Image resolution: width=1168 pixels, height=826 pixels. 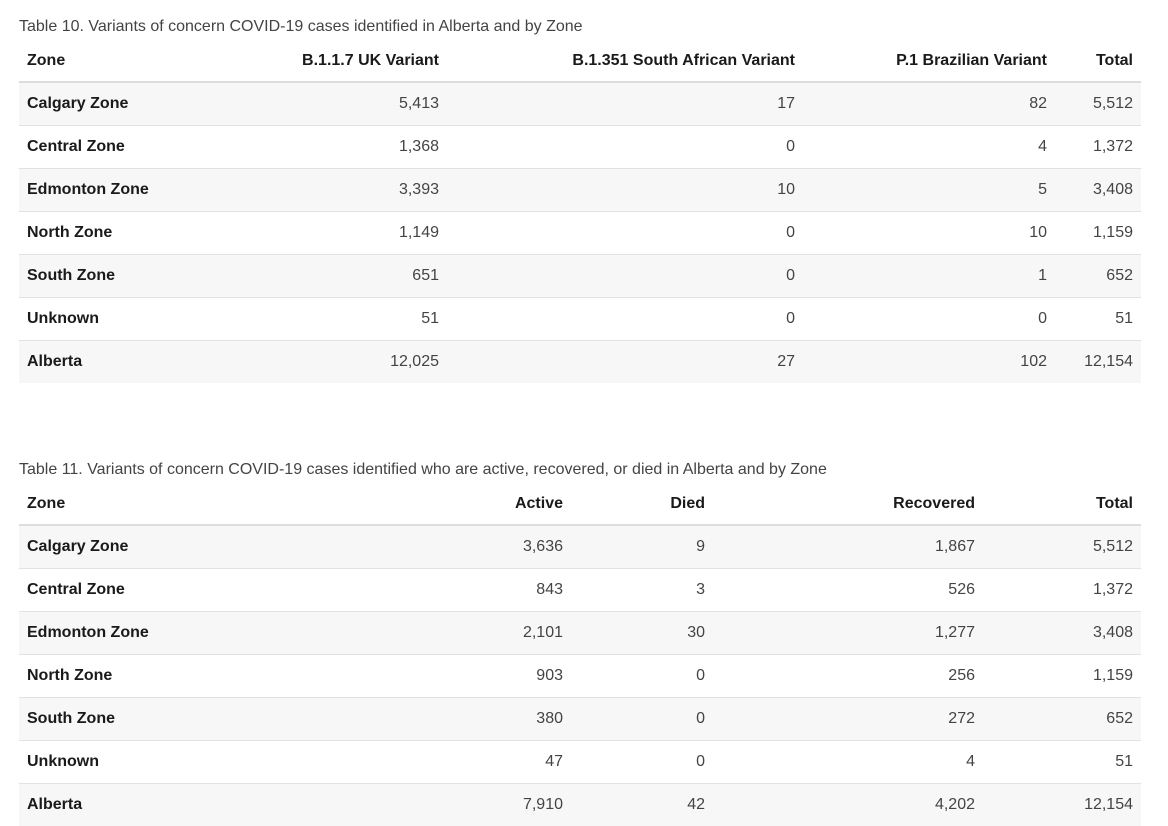 I want to click on table-row: Calgary Zone 3,636 9 1,867 5,512, so click(x=580, y=547).